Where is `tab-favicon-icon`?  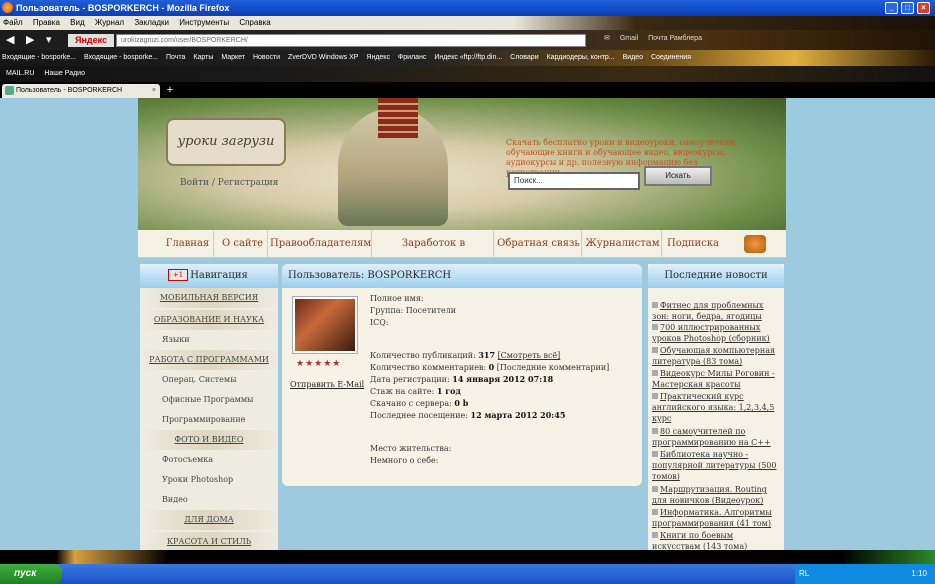
tab-favicon-icon is located at coordinates (9, 90).